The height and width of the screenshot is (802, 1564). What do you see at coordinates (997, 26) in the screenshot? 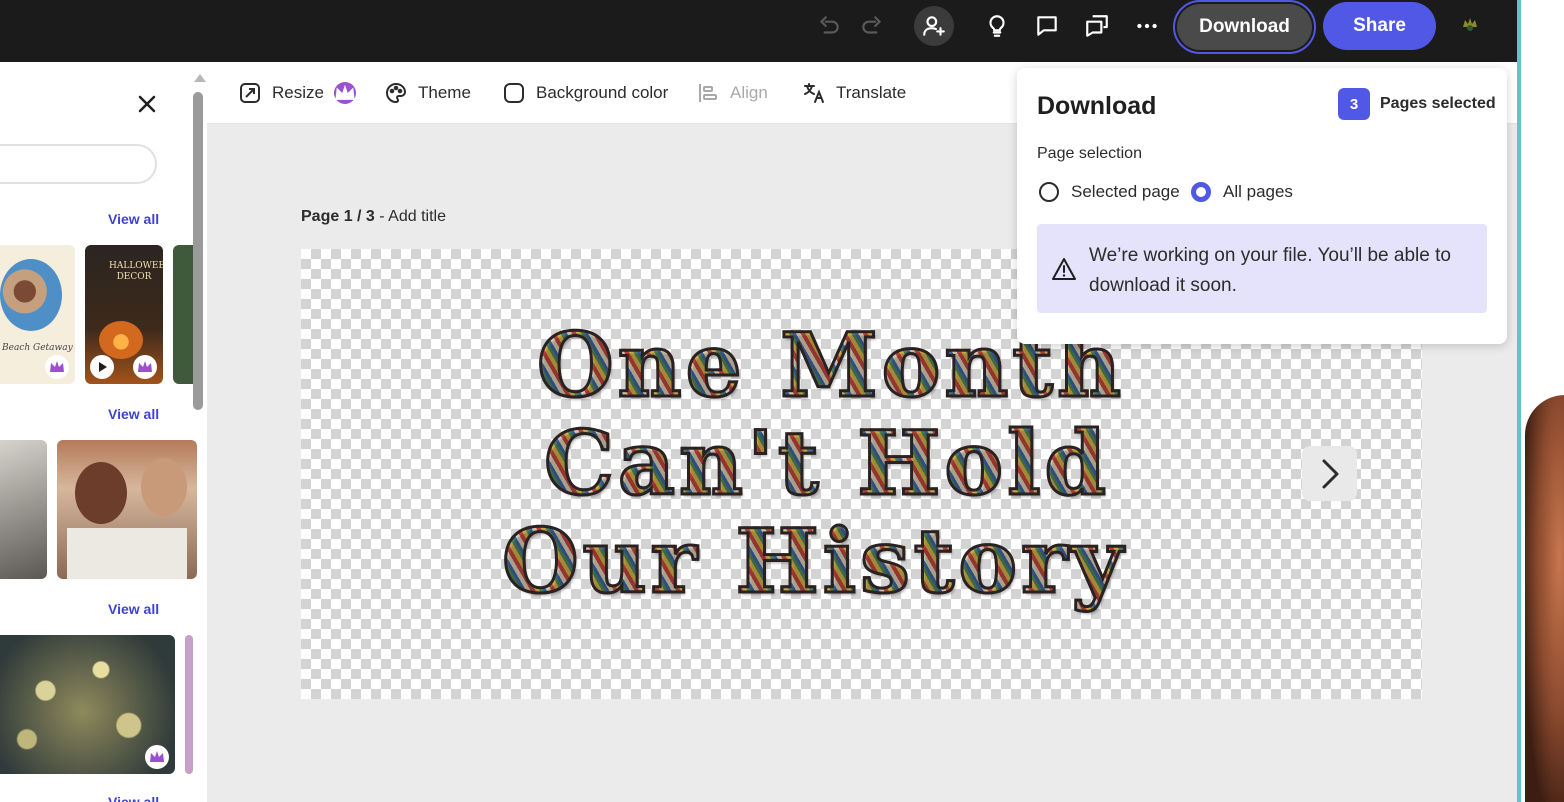
I see `lightbulb-icon` at bounding box center [997, 26].